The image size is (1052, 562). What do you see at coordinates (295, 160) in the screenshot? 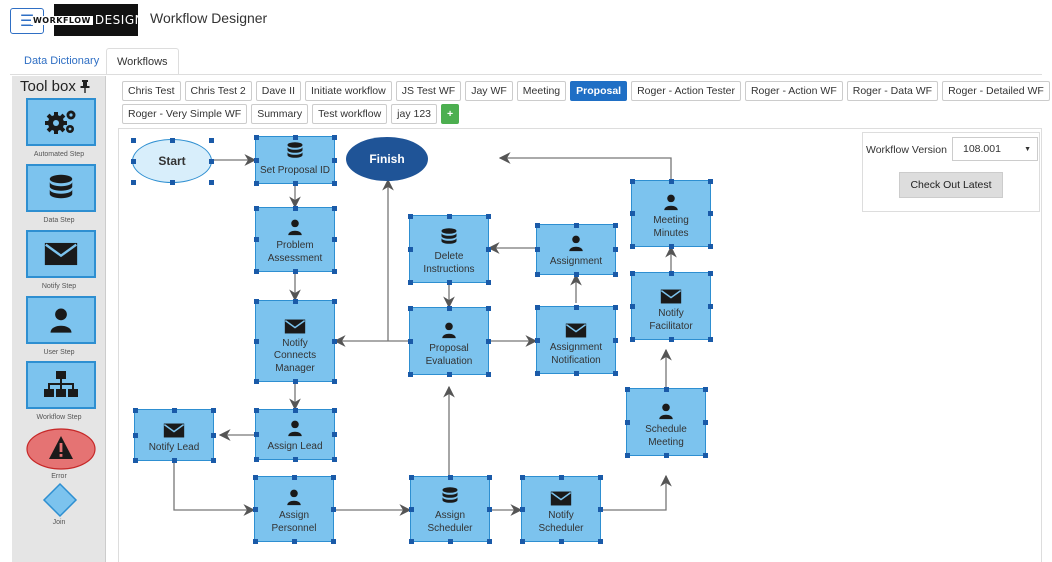
I see `node-set-proposal-id: Set Proposal ID` at bounding box center [295, 160].